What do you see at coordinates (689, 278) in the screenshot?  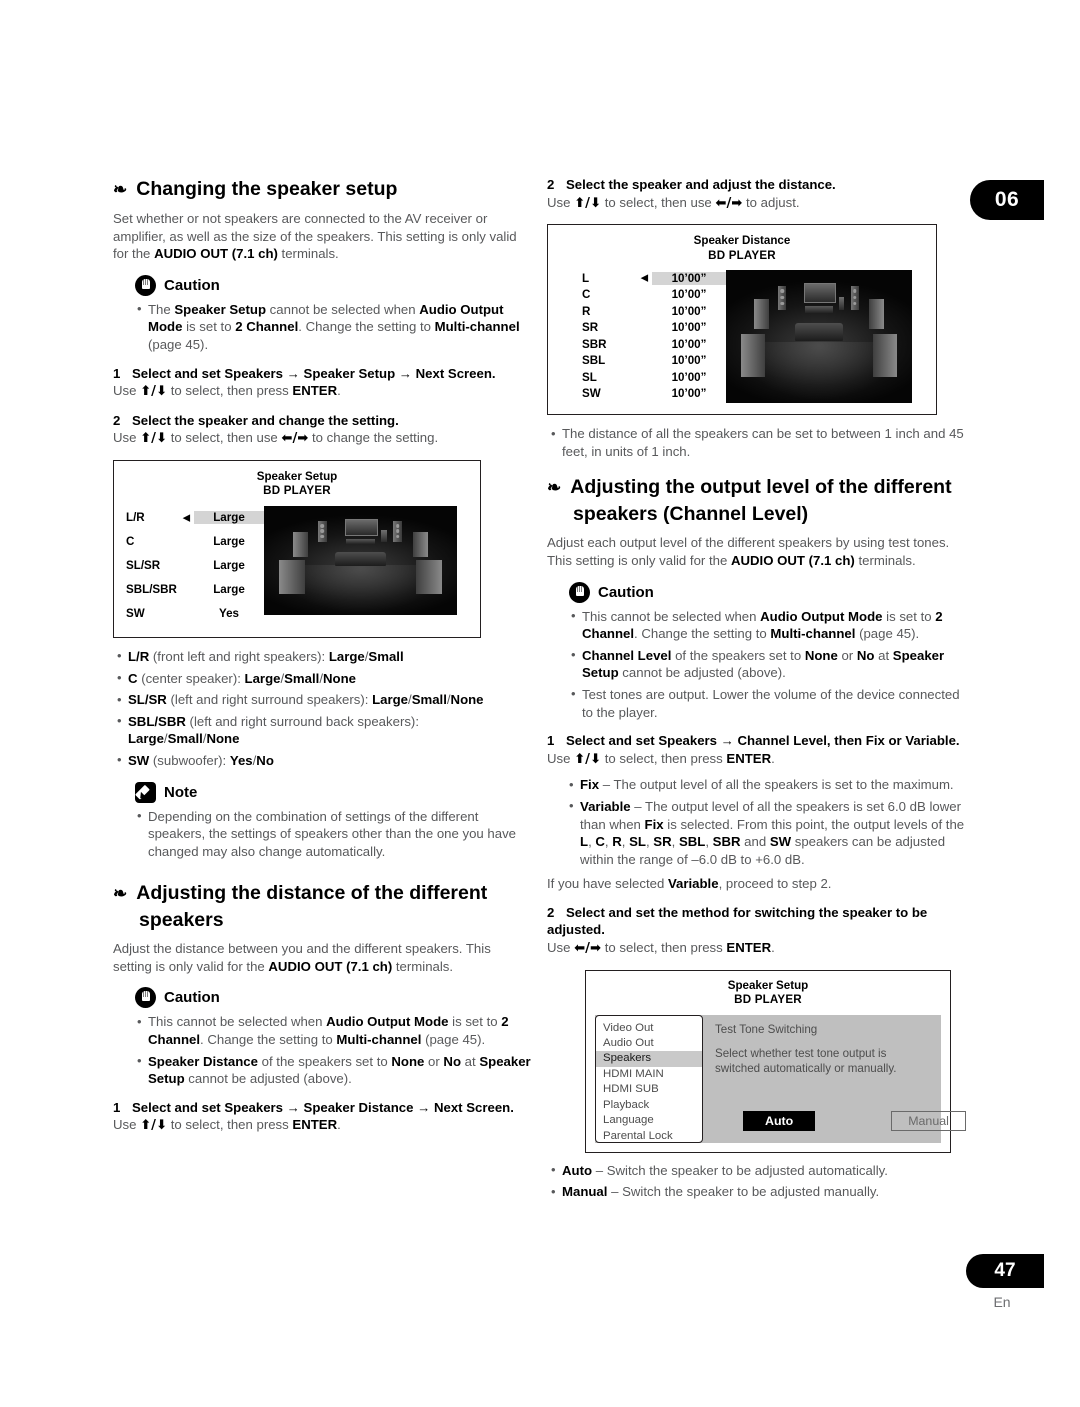 I see `setting-value: ◀10’00”▶` at bounding box center [689, 278].